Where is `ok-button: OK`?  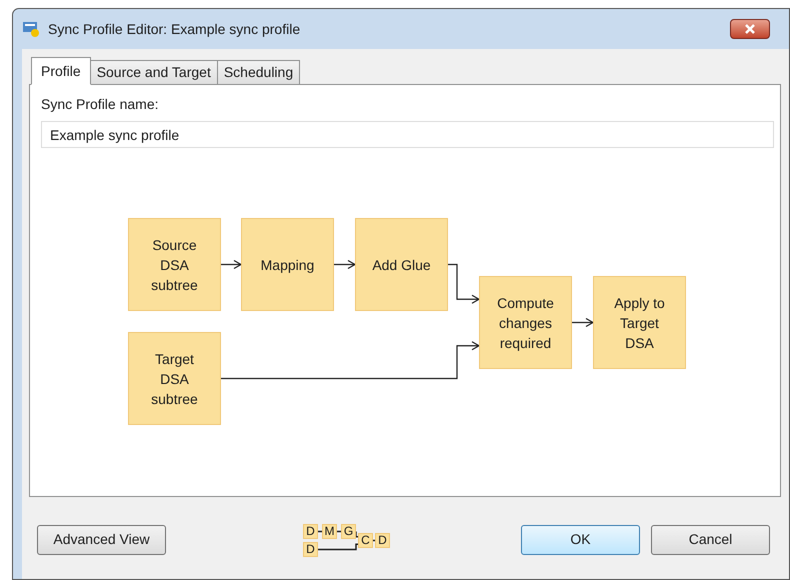
ok-button: OK is located at coordinates (580, 539).